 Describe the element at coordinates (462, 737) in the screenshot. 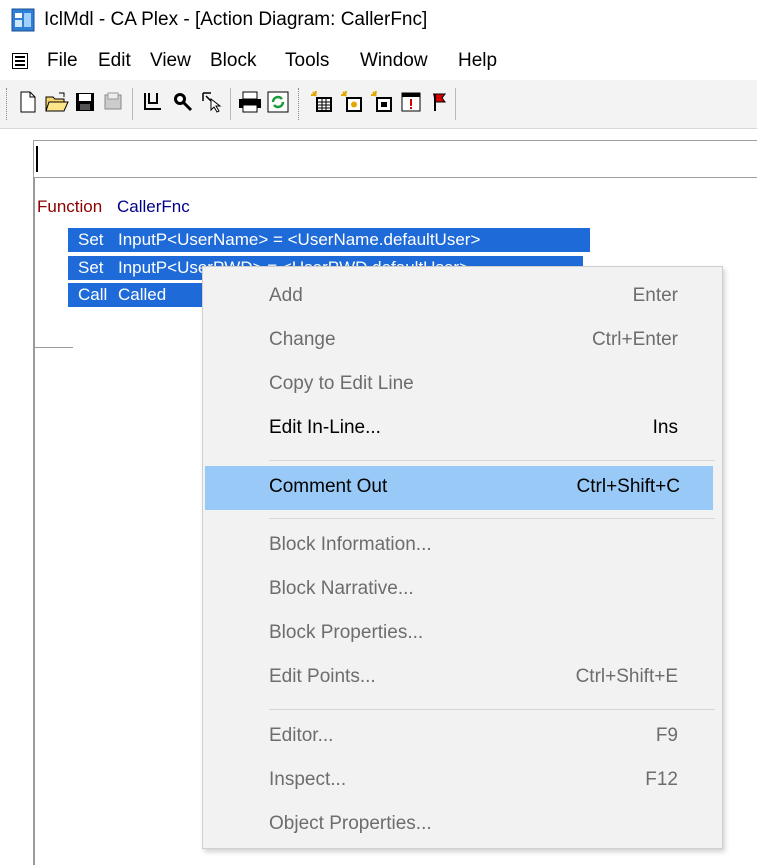

I see `ctx-item-editor: Editor... F9` at that location.